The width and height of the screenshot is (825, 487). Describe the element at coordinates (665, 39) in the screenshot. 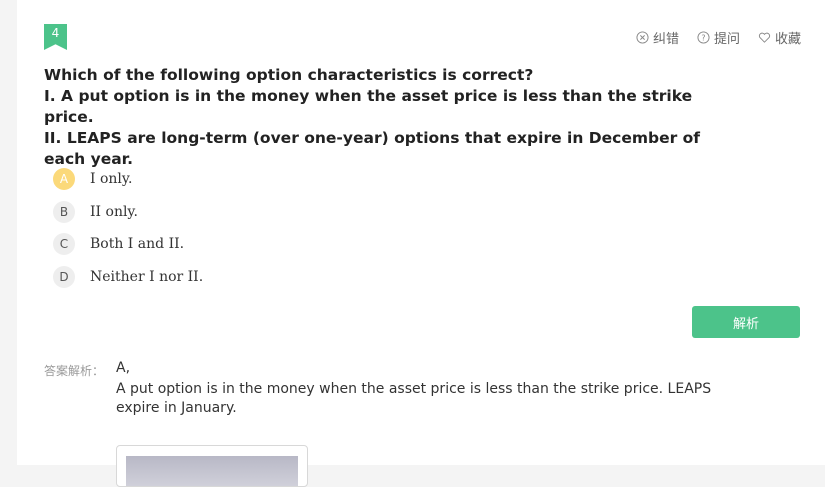

I see `report-error-label: 纠错` at that location.